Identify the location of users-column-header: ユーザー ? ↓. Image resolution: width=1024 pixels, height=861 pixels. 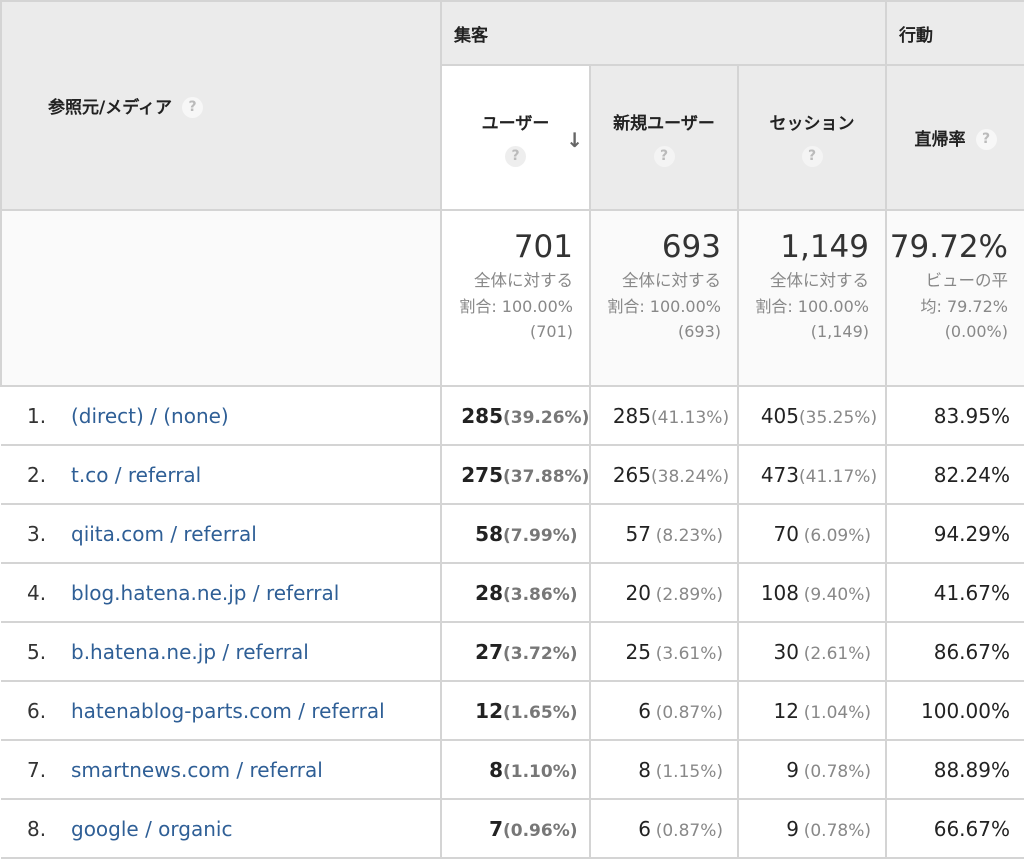
(515, 137).